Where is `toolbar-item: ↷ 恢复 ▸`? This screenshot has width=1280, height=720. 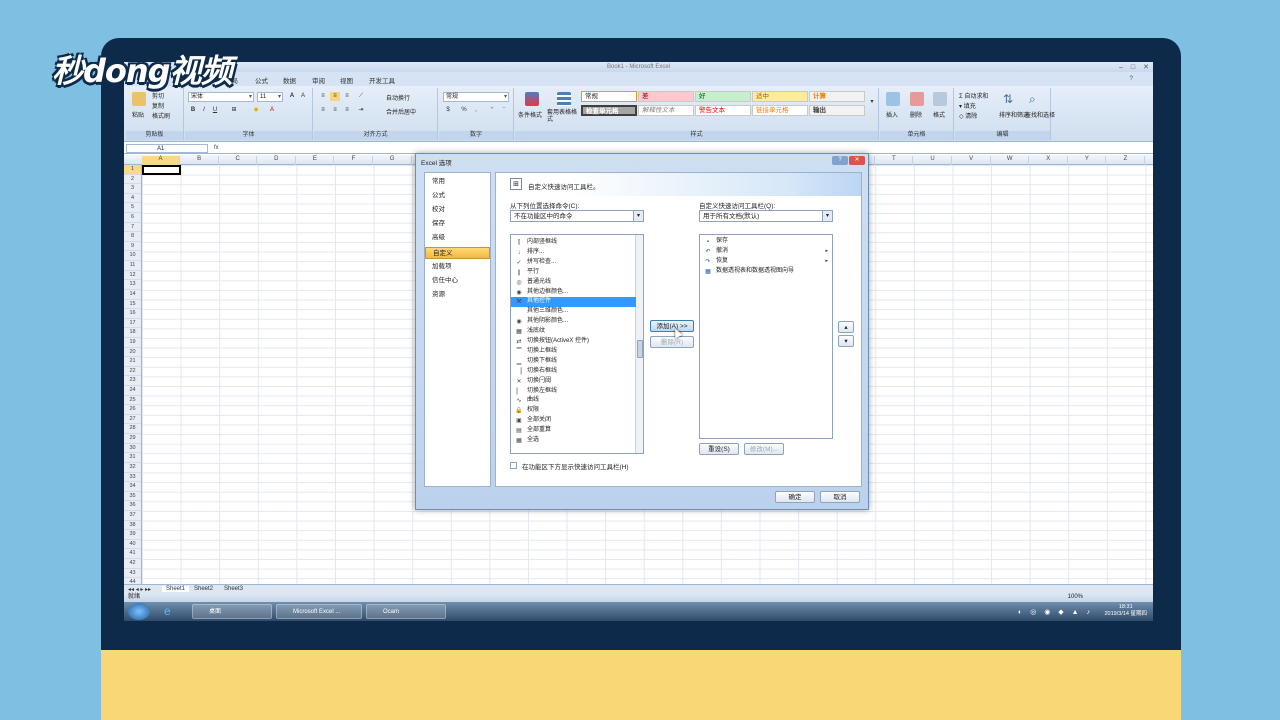
toolbar-item: ↷ 恢复 ▸ is located at coordinates (766, 262).